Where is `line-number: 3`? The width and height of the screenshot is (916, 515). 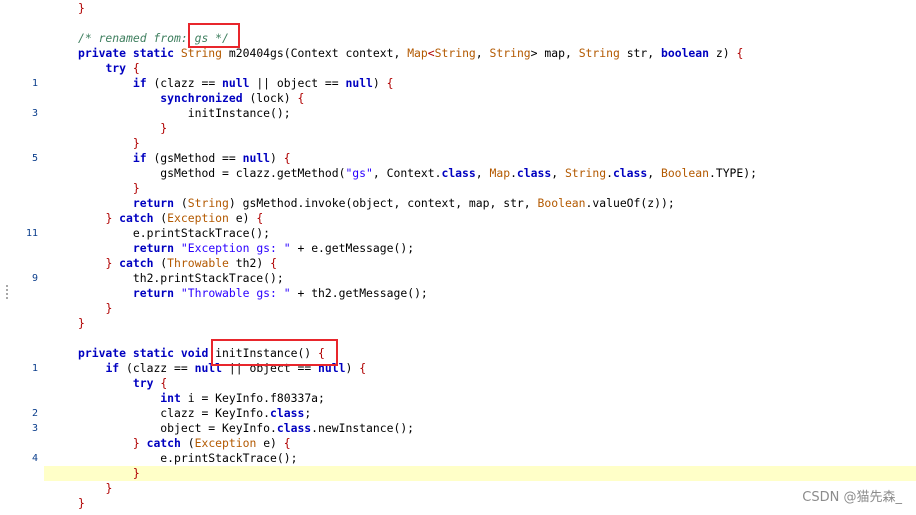 line-number: 3 is located at coordinates (34, 428).